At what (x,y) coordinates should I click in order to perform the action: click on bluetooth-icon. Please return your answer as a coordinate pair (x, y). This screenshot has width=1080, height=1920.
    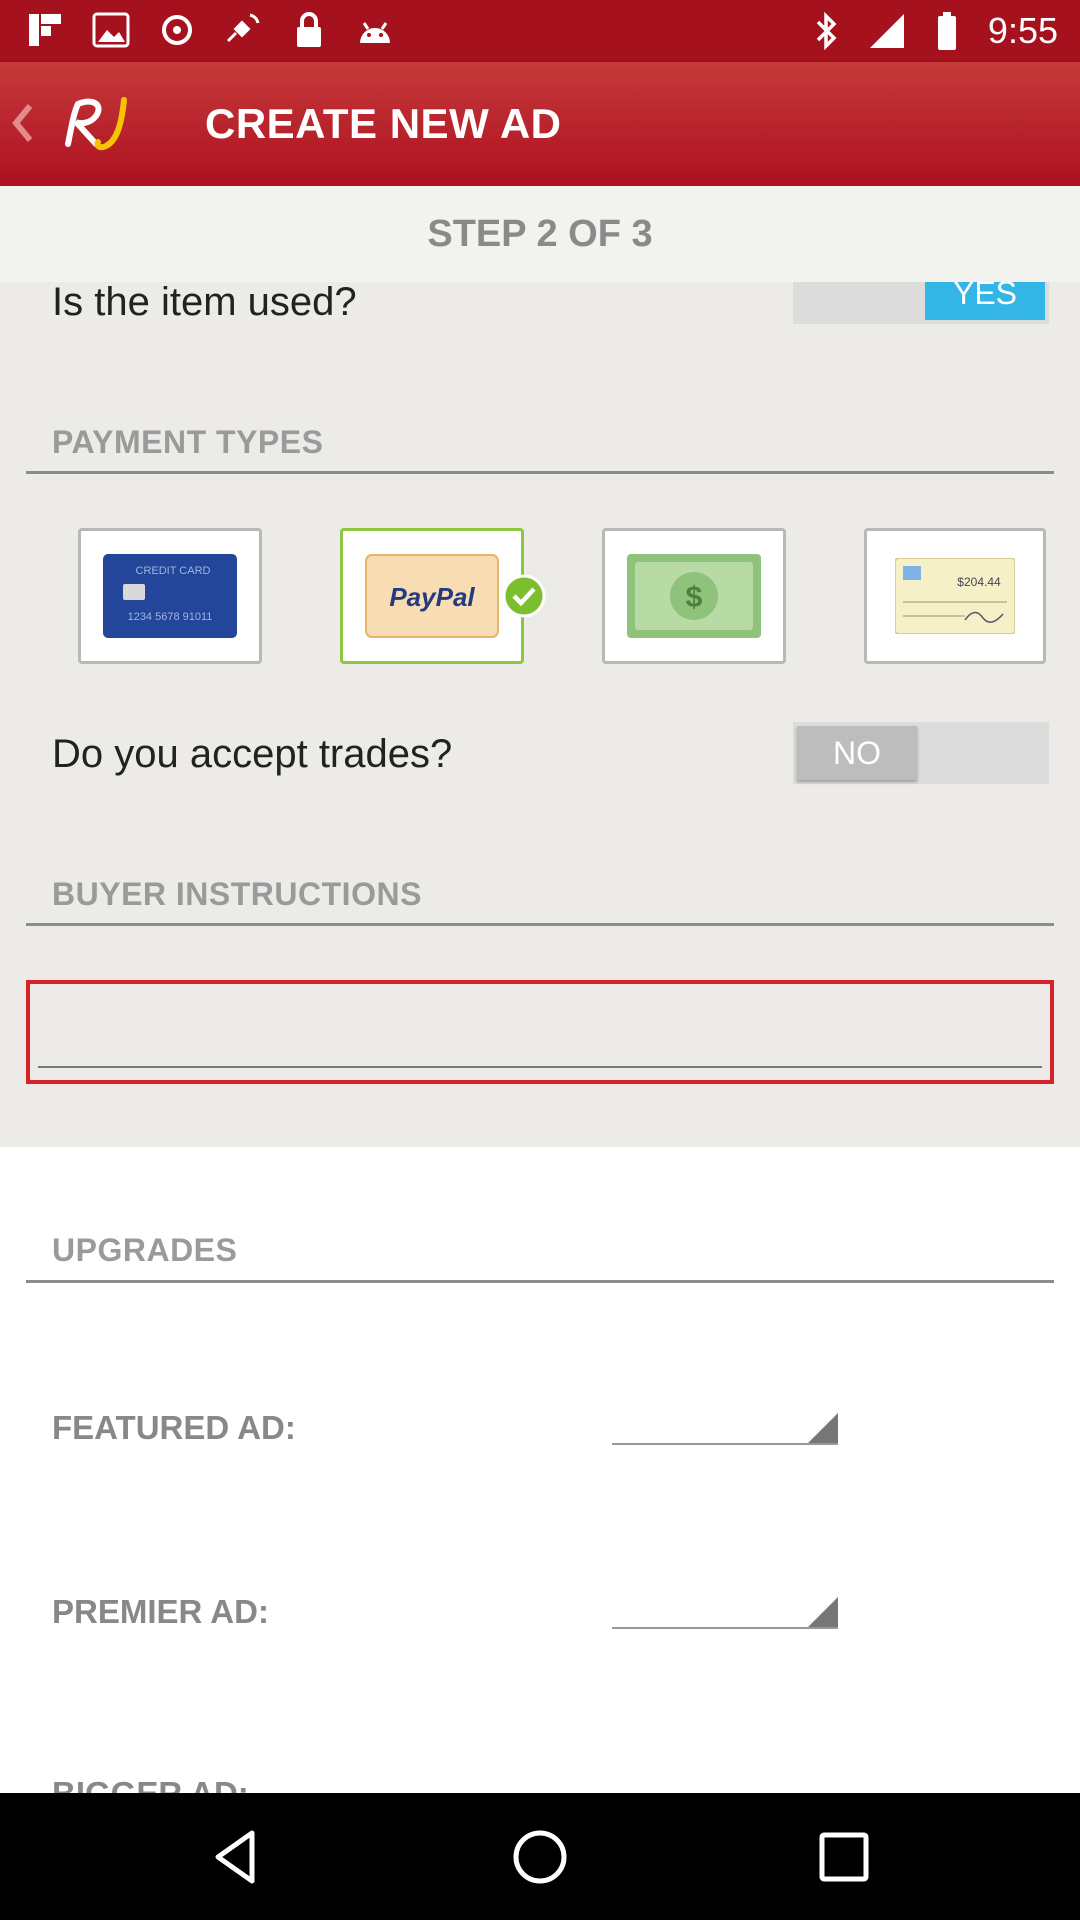
    Looking at the image, I should click on (827, 31).